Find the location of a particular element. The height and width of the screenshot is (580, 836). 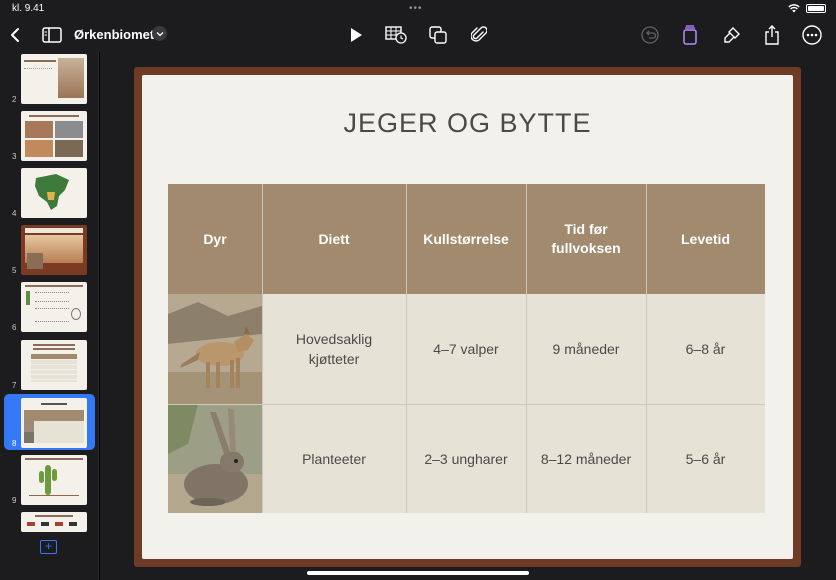

table-header-cell: Diett is located at coordinates (334, 239).